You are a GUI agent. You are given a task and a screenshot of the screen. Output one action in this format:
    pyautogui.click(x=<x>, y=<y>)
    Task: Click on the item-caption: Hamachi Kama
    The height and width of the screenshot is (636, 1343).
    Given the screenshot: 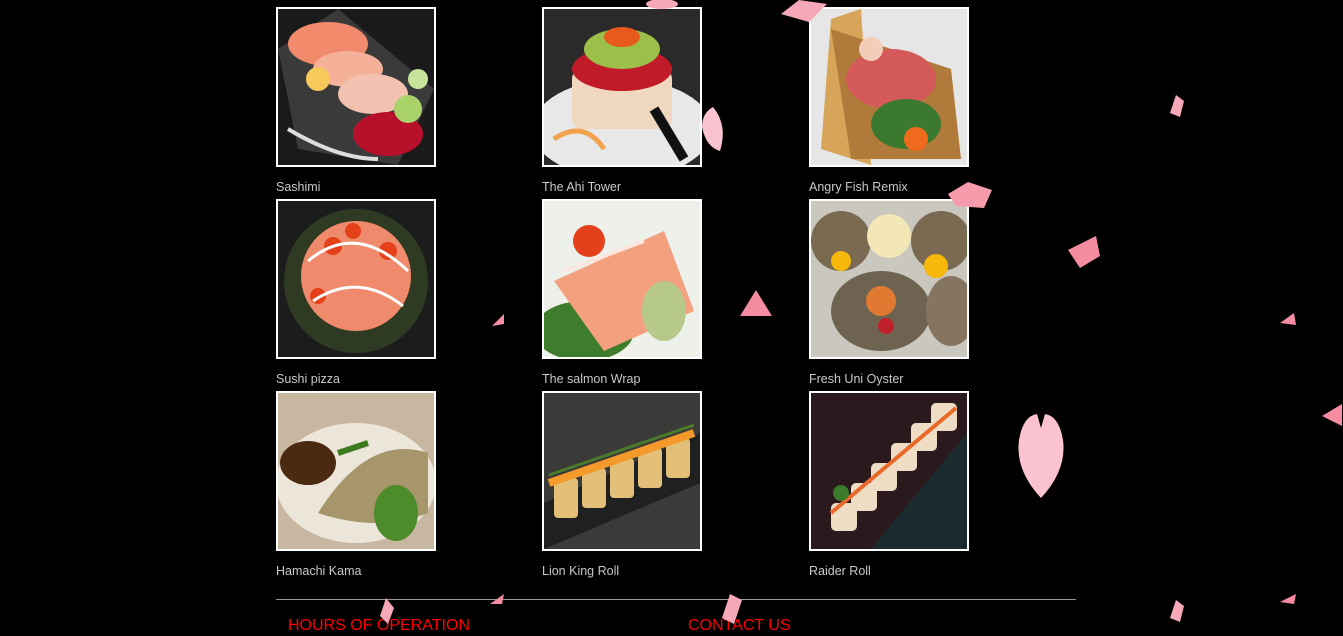 What is the action you would take?
    pyautogui.click(x=319, y=571)
    